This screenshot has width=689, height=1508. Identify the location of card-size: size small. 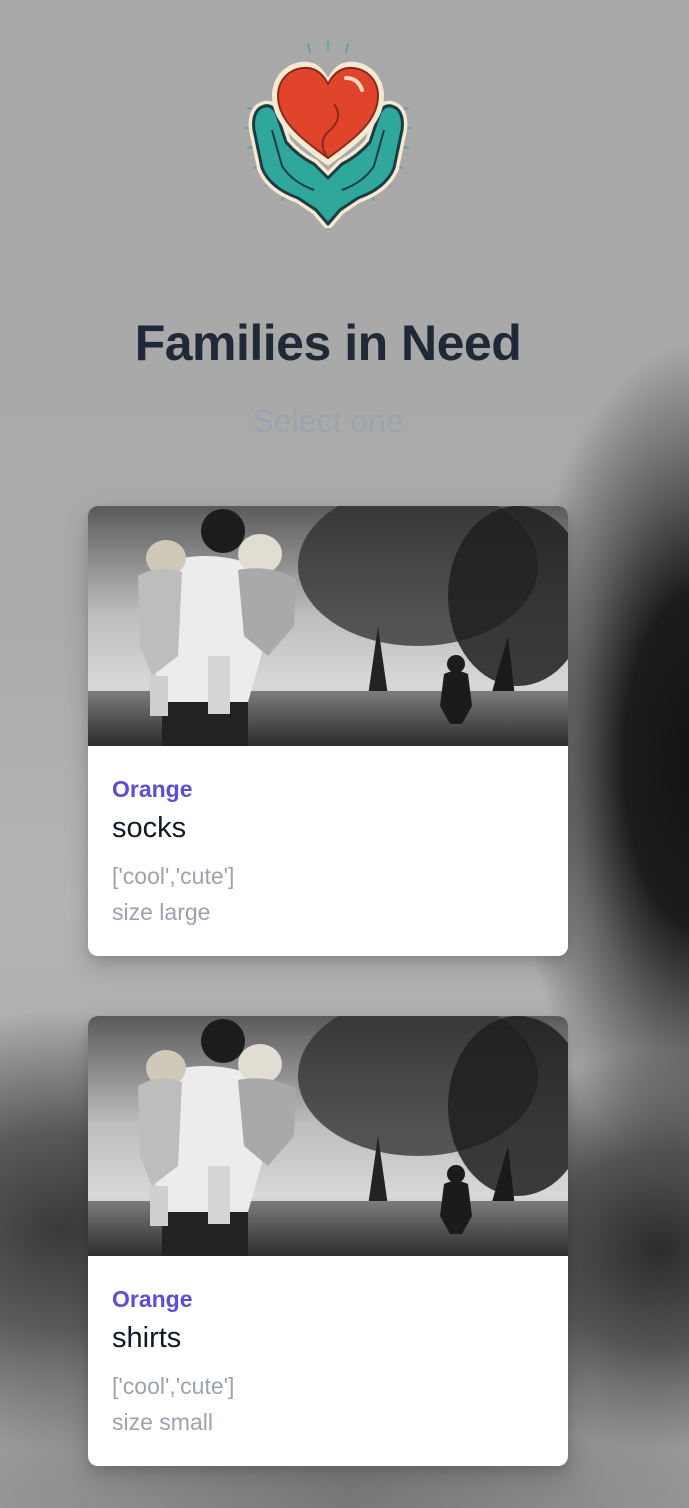
(162, 1422).